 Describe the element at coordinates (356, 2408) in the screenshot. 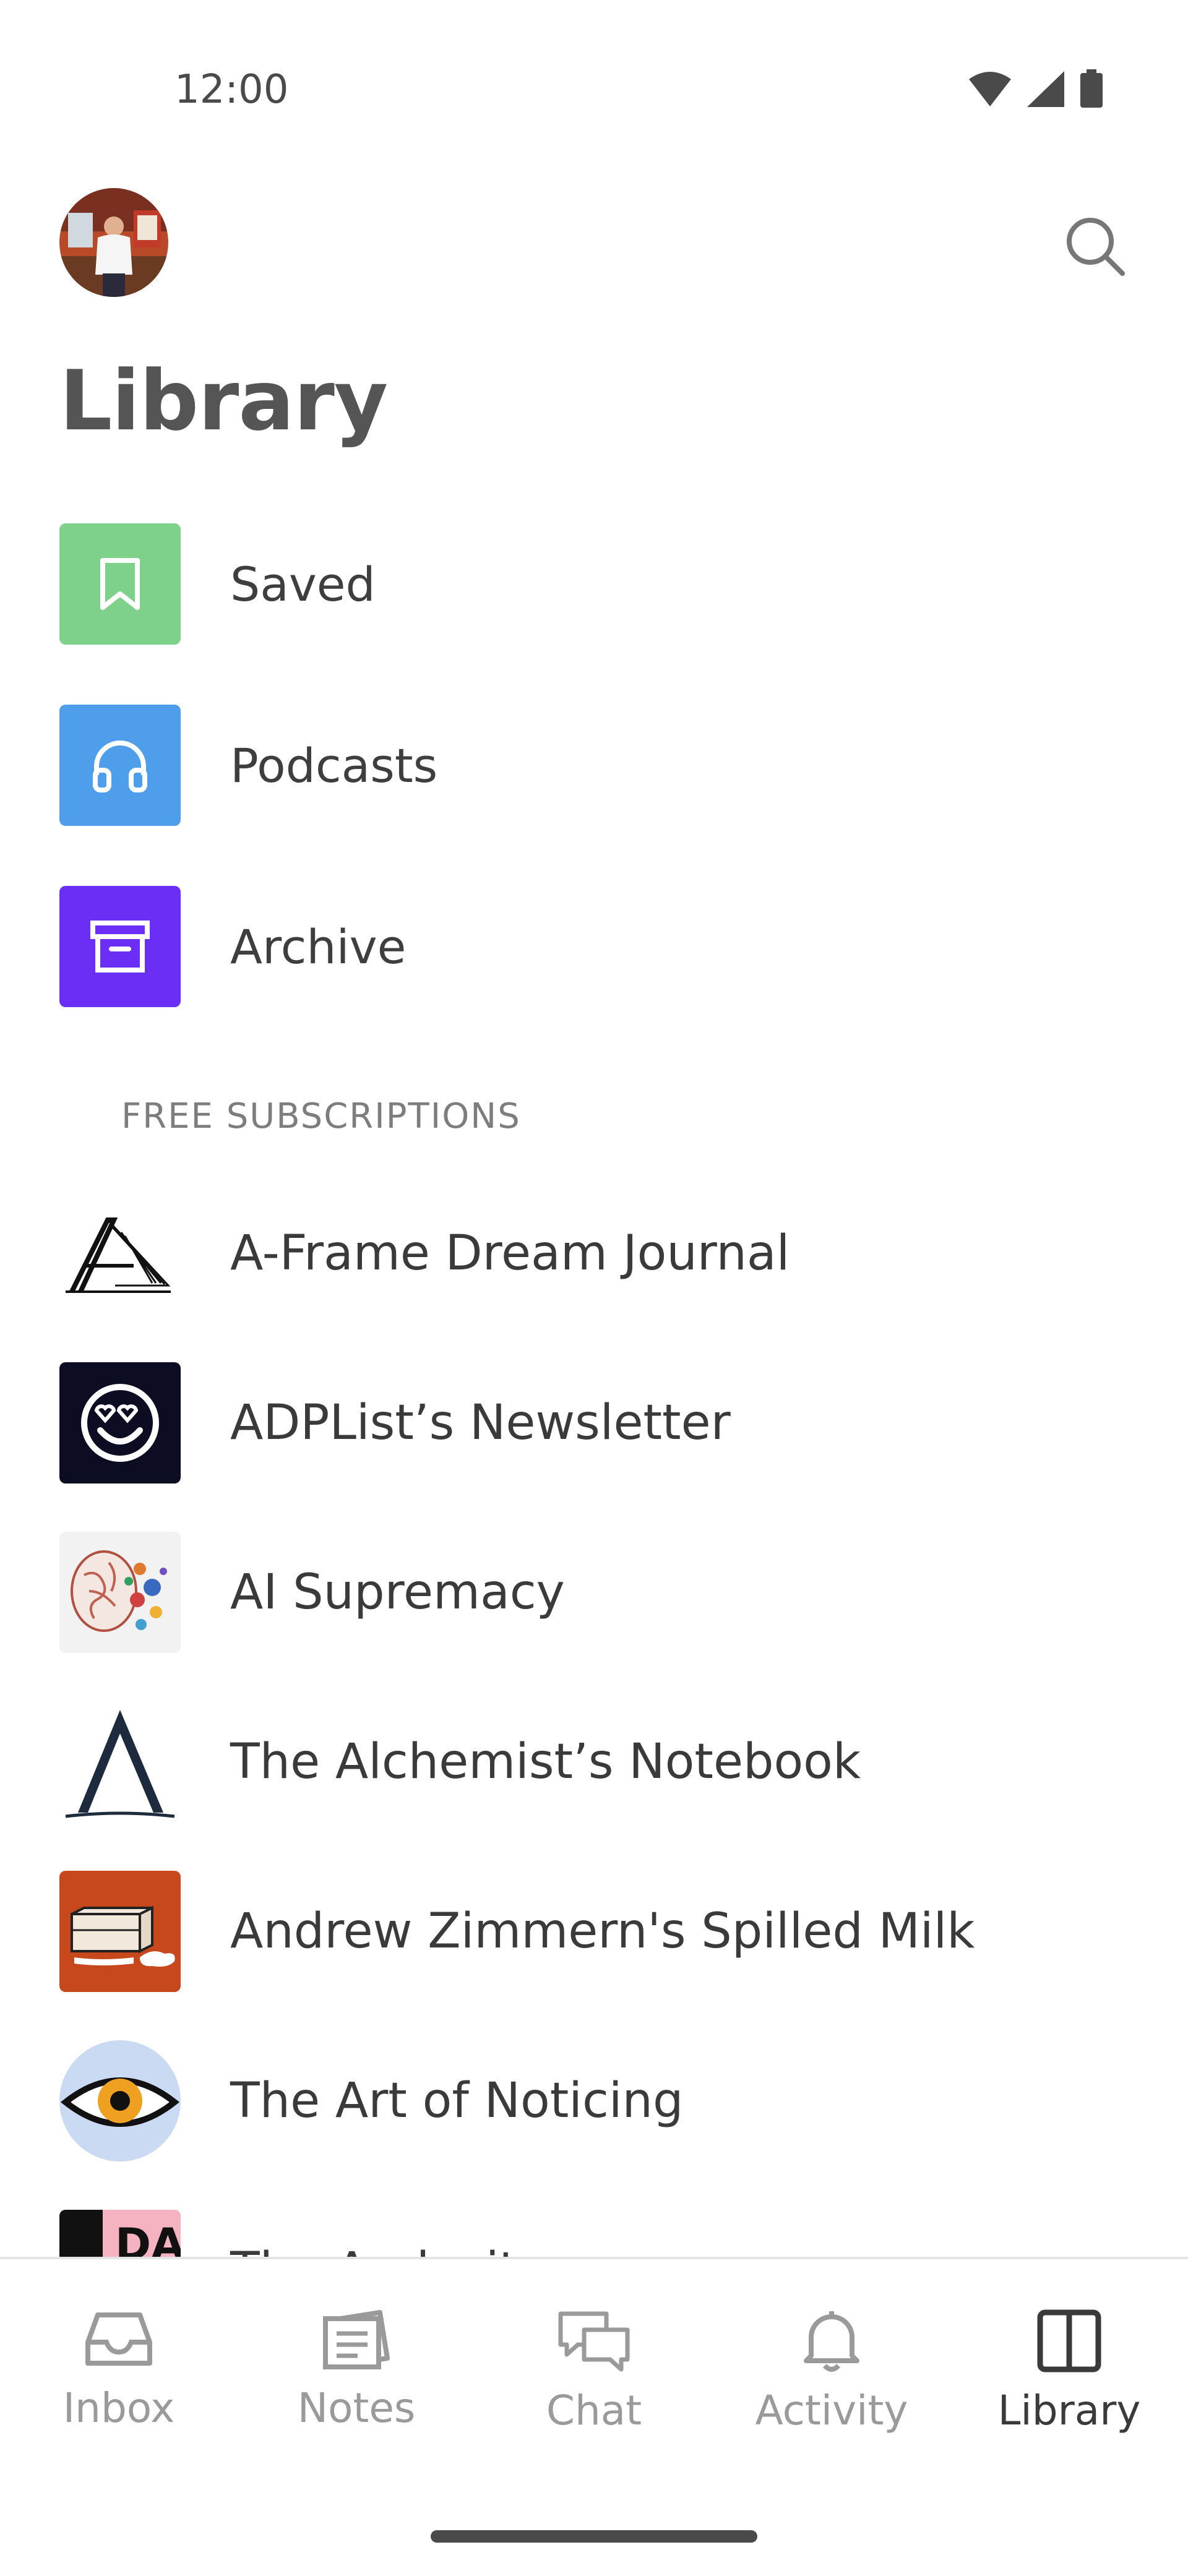

I see `nav-label: Notes` at that location.